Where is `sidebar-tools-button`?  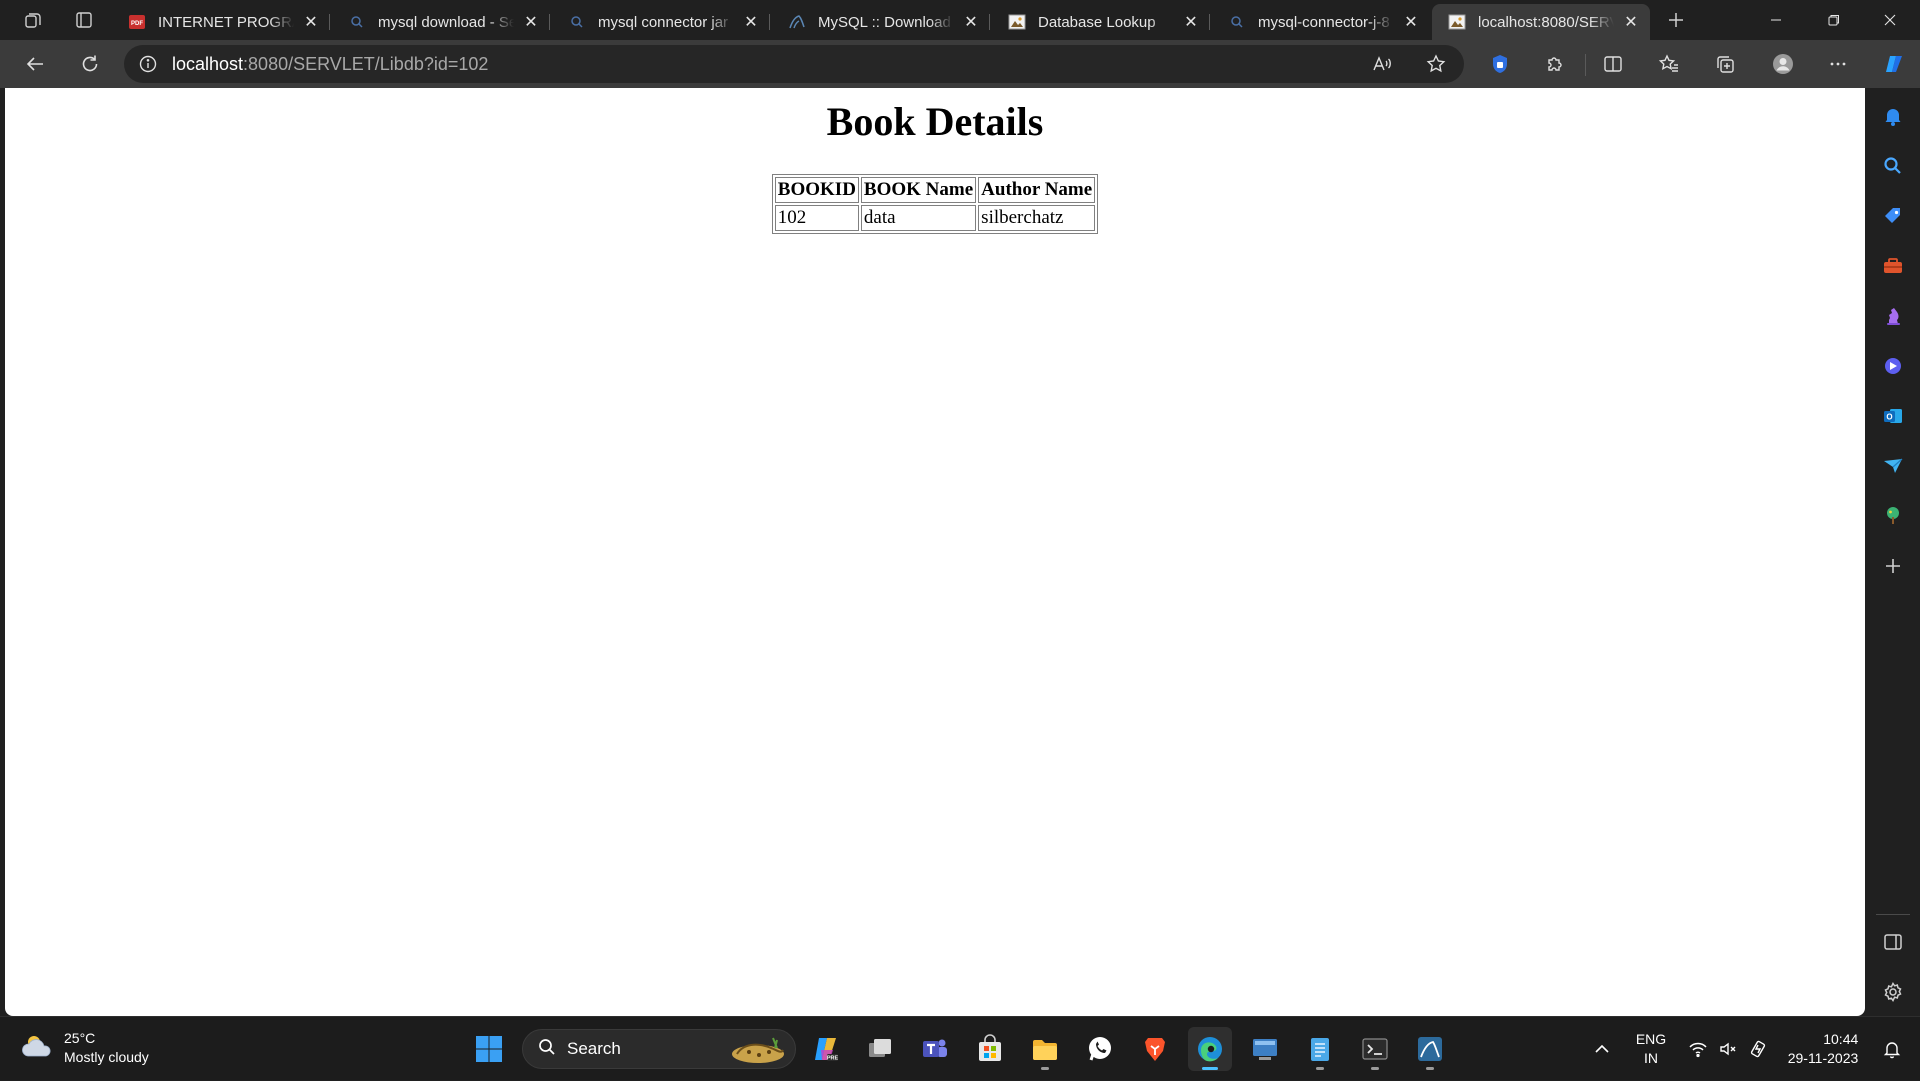
sidebar-tools-button is located at coordinates (1893, 266).